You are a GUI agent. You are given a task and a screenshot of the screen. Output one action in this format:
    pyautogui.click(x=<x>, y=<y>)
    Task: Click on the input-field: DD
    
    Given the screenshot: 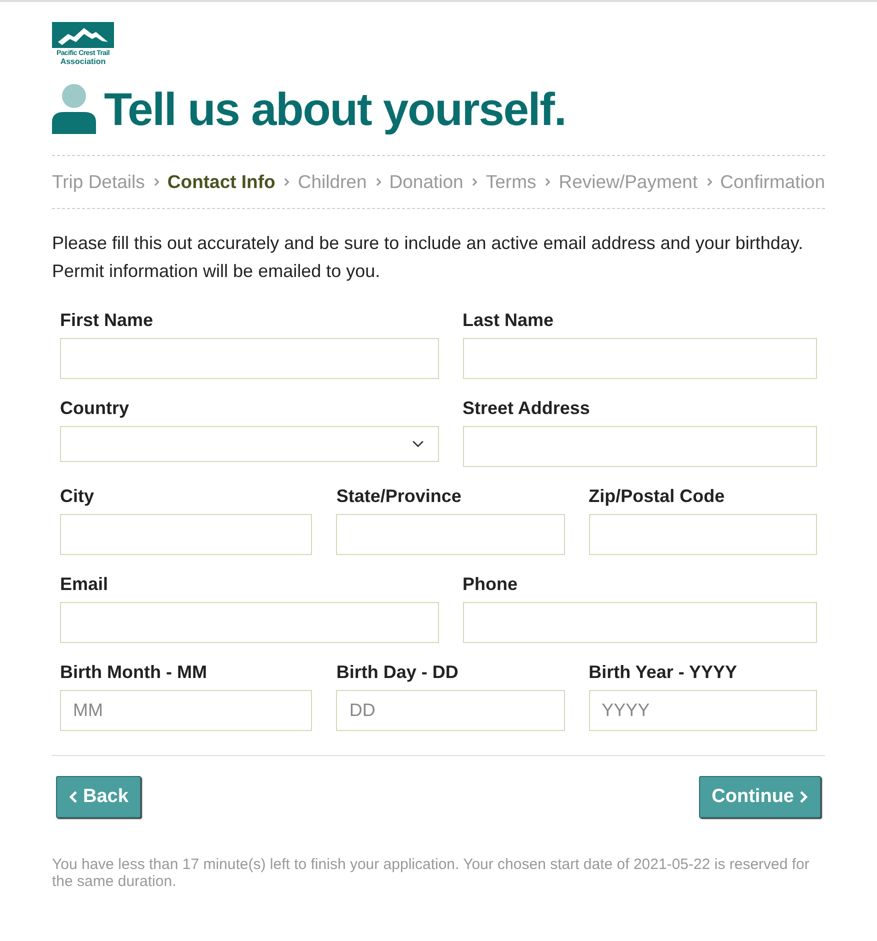 What is the action you would take?
    pyautogui.click(x=450, y=710)
    